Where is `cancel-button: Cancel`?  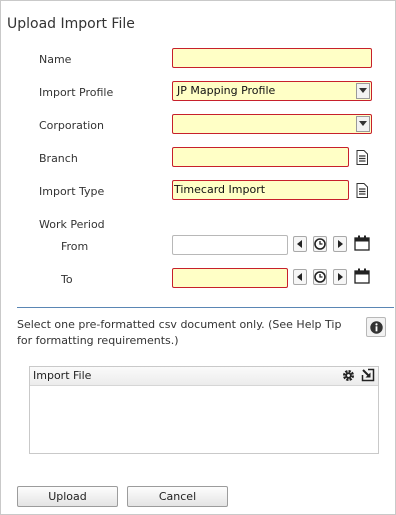 cancel-button: Cancel is located at coordinates (177, 496).